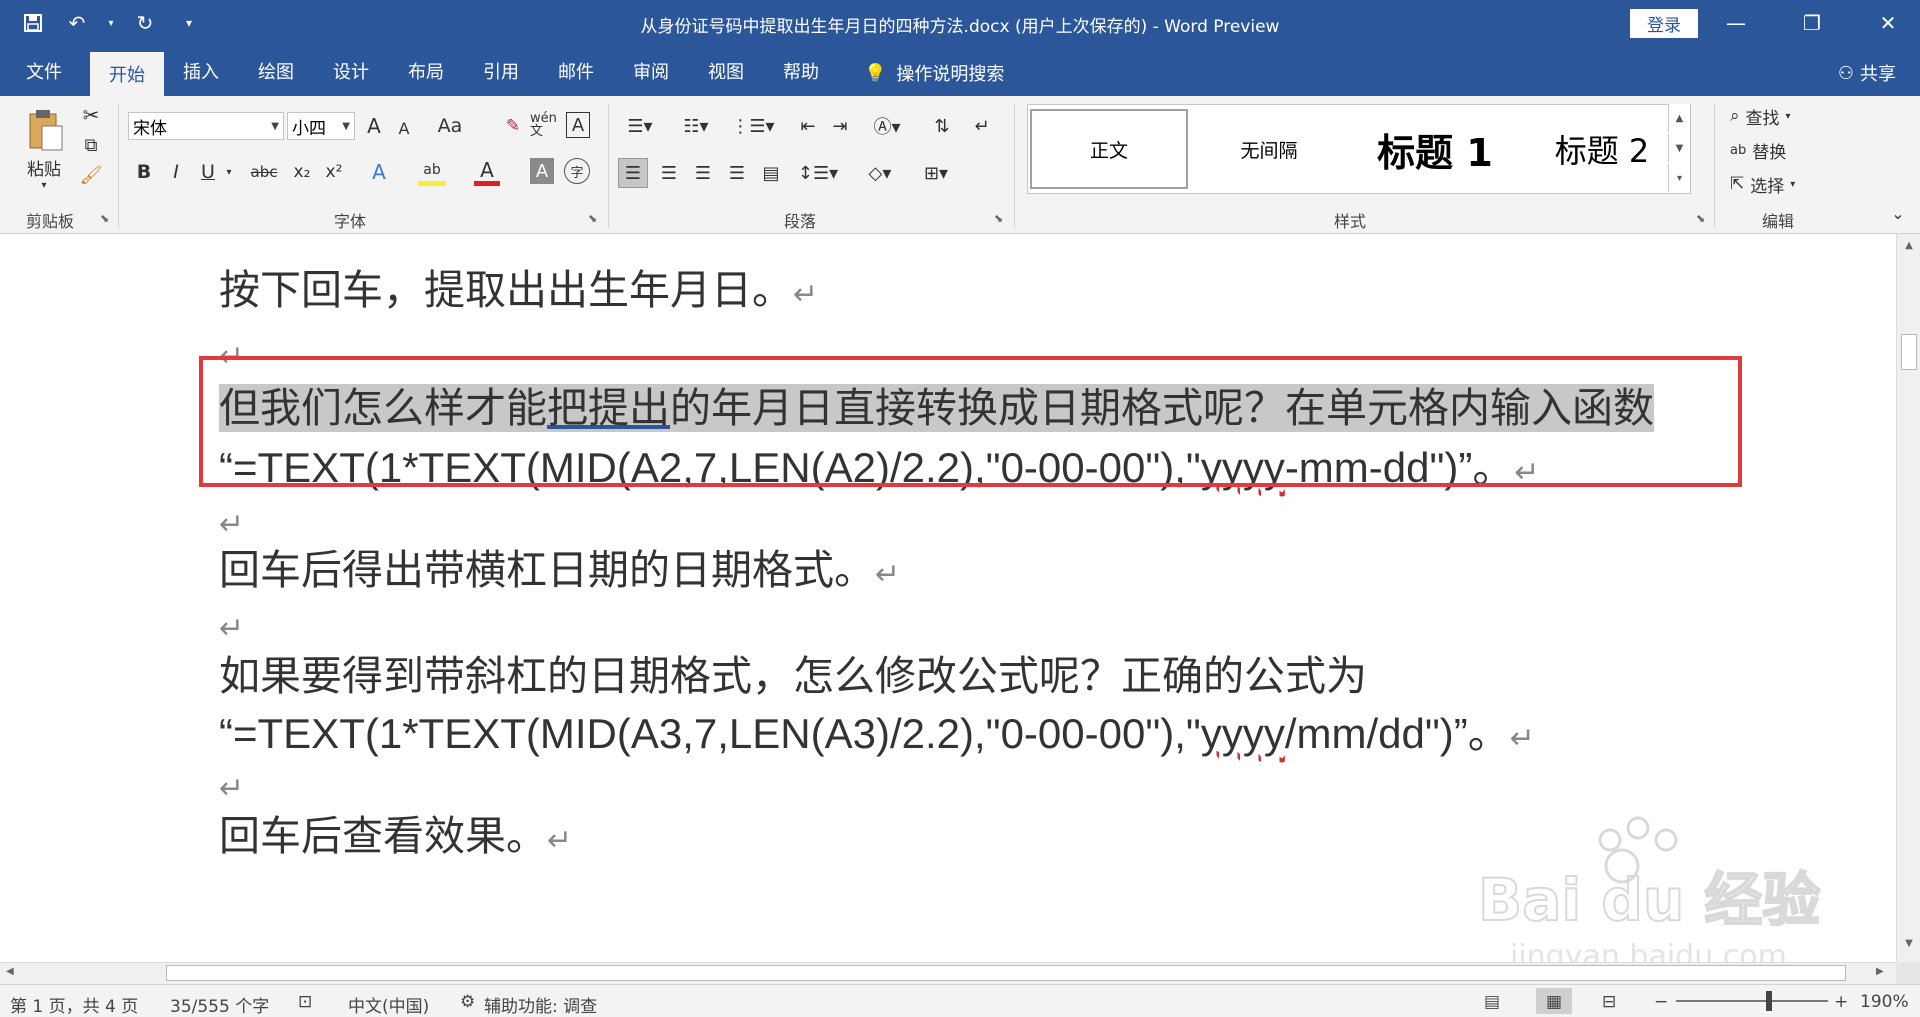  Describe the element at coordinates (942, 126) in the screenshot. I see `sort-icon: ⇅` at that location.